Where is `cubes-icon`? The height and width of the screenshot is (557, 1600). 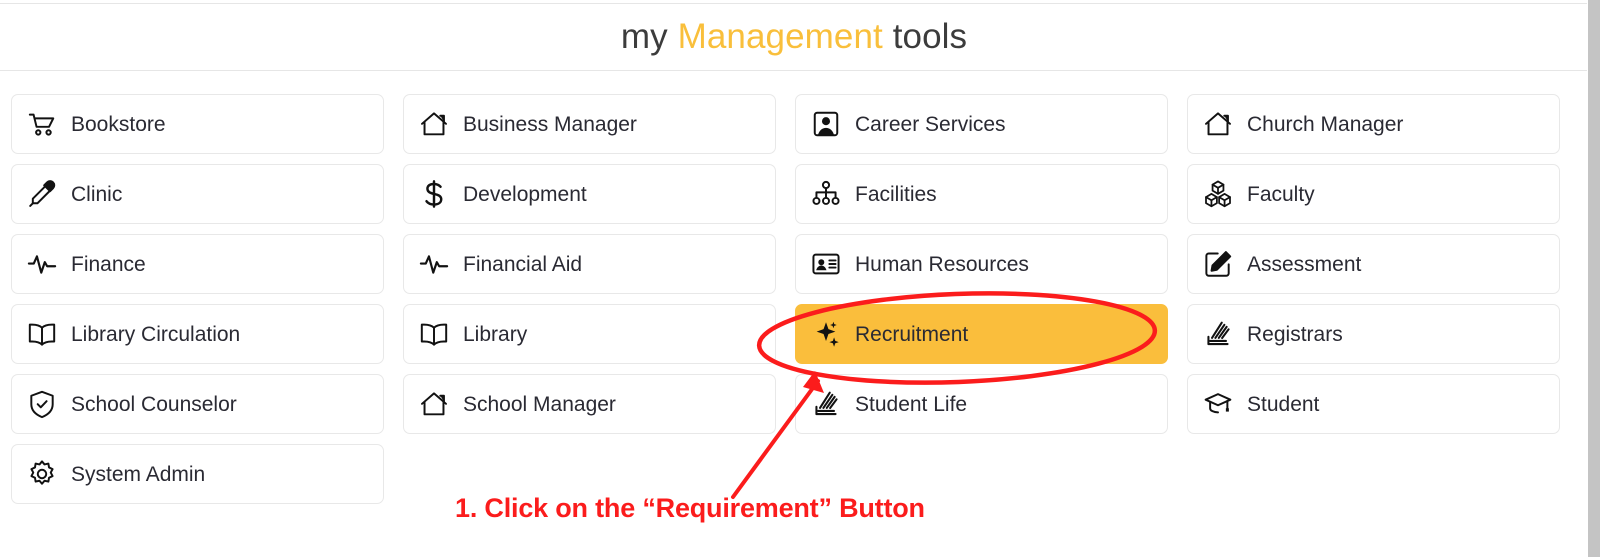
cubes-icon is located at coordinates (1218, 194).